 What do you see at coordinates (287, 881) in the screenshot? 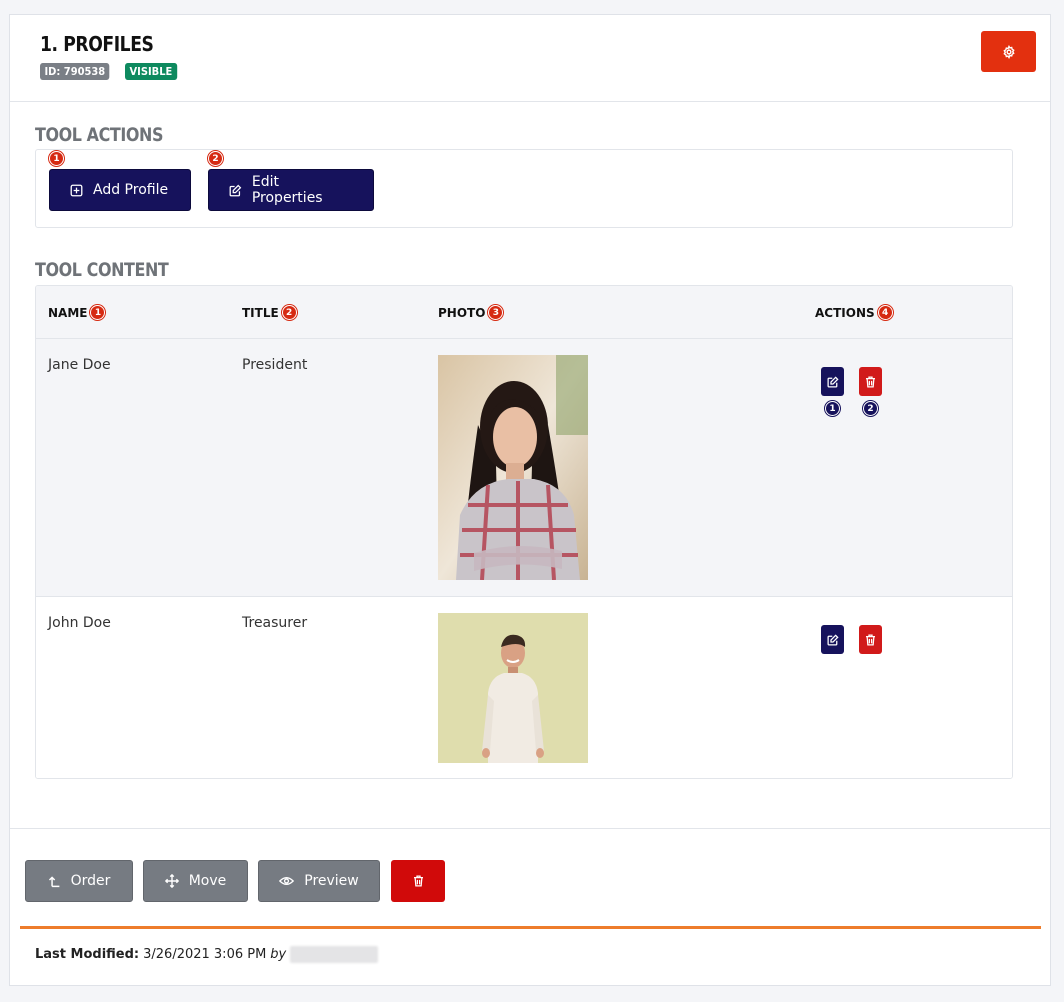
I see `eye-icon` at bounding box center [287, 881].